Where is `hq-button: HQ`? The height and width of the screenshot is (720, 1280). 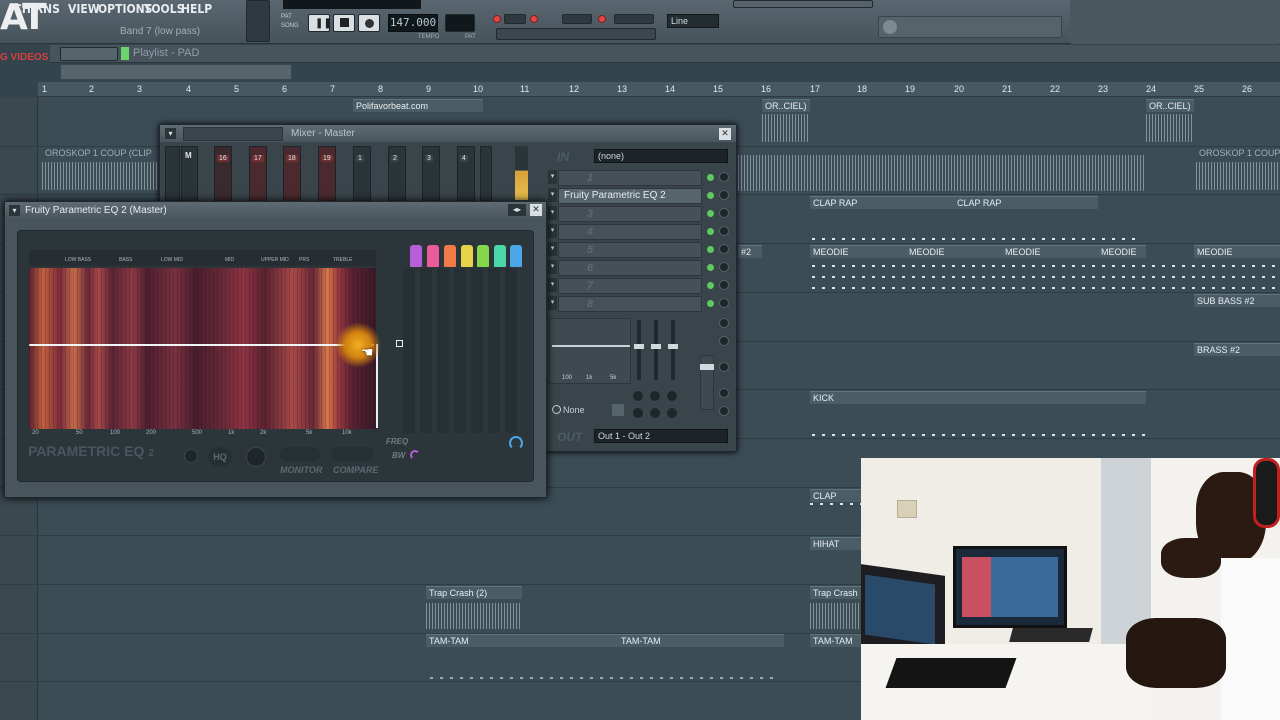 hq-button: HQ is located at coordinates (220, 457).